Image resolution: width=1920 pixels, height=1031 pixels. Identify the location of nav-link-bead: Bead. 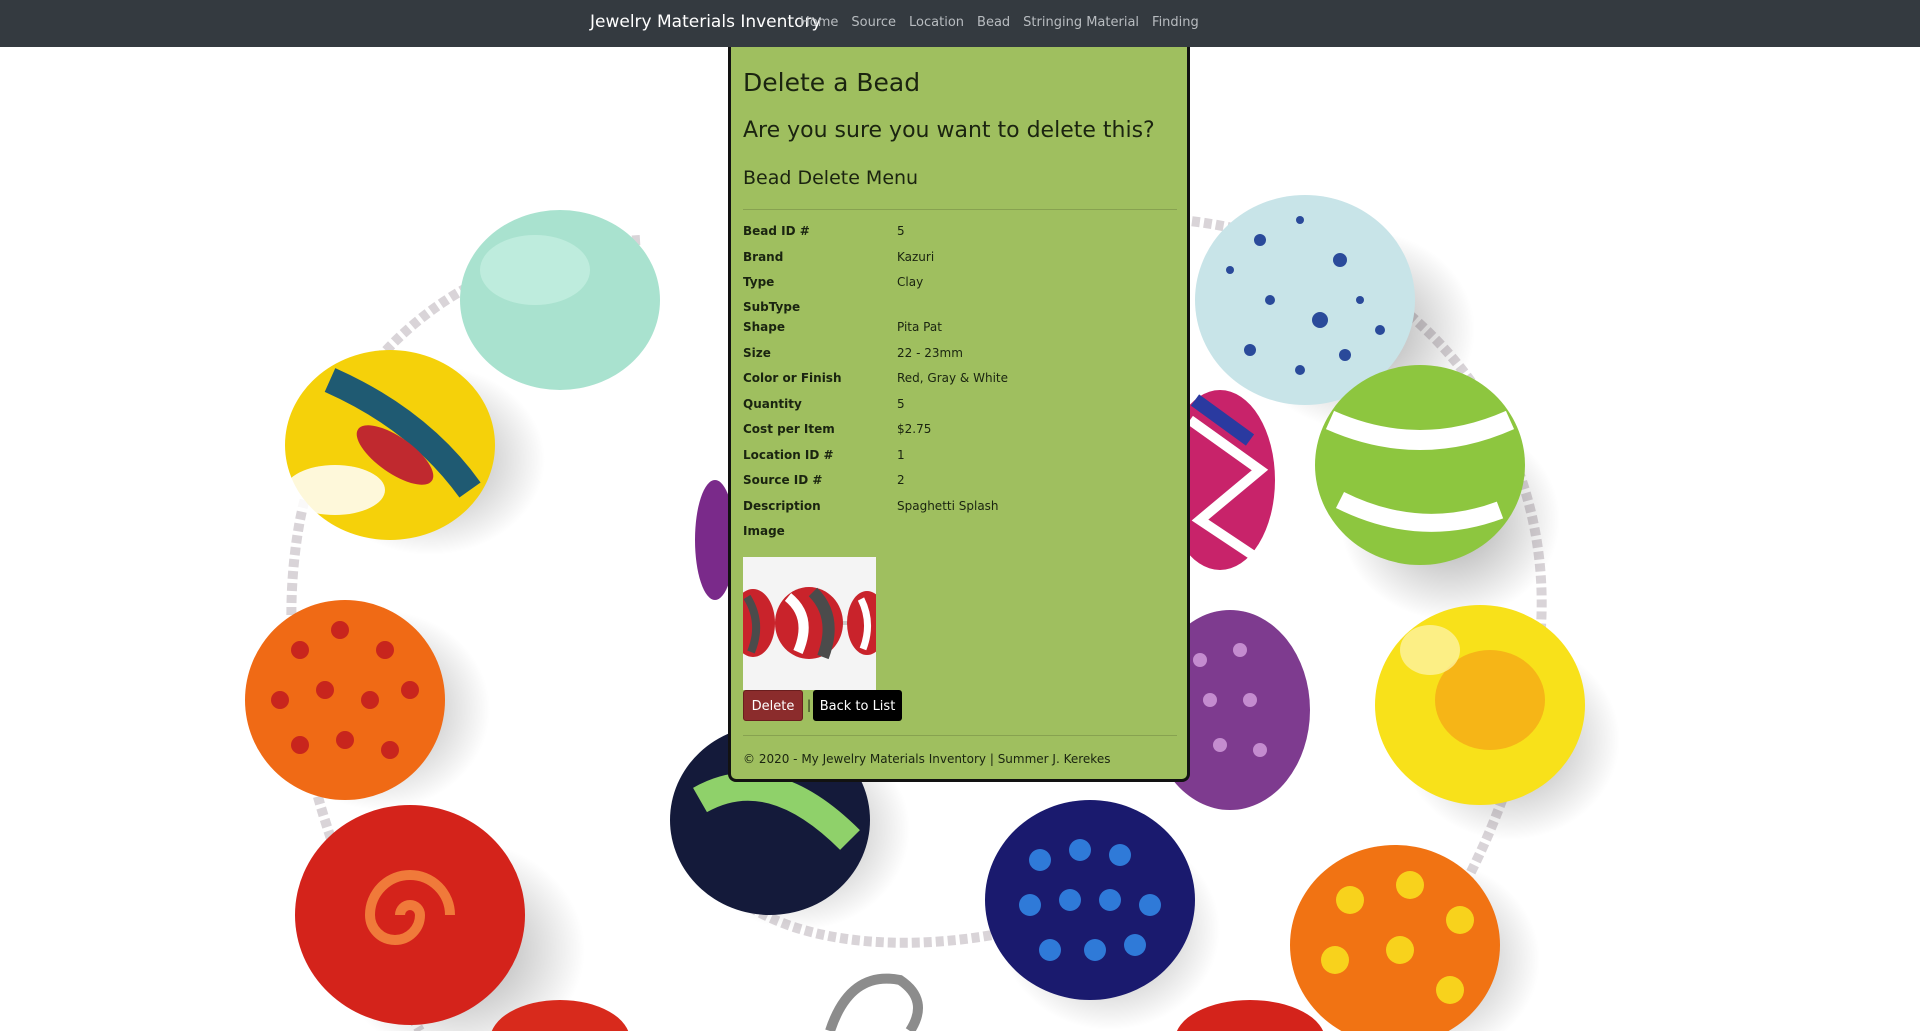
(993, 22).